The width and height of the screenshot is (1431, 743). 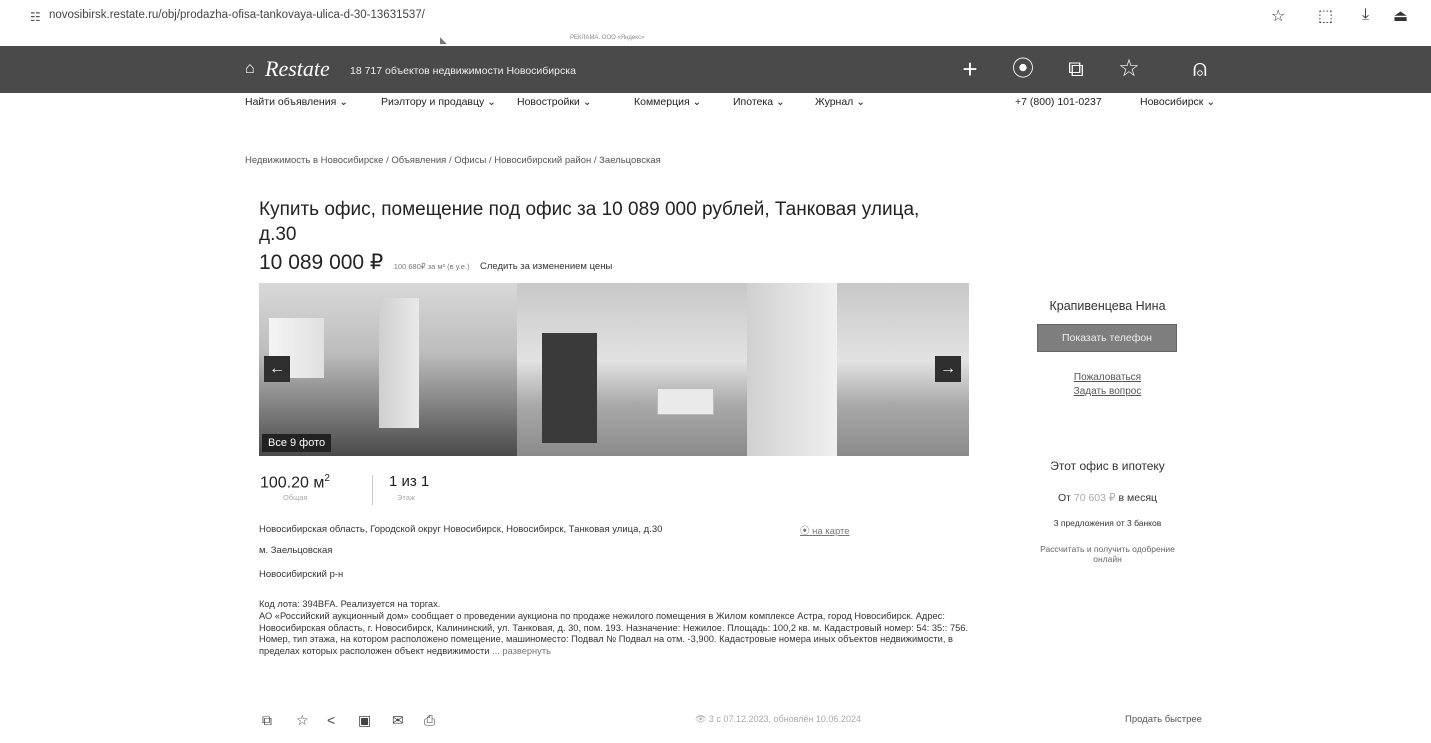 I want to click on brand-logo: Restate, so click(x=297, y=69).